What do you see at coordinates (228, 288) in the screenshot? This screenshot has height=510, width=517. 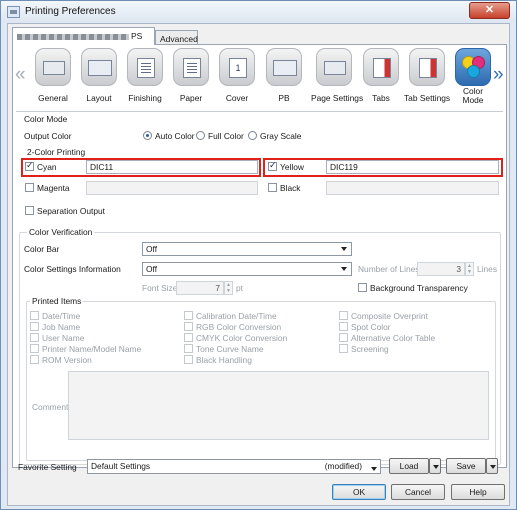 I see `font-size-spinner: ▲ ▼` at bounding box center [228, 288].